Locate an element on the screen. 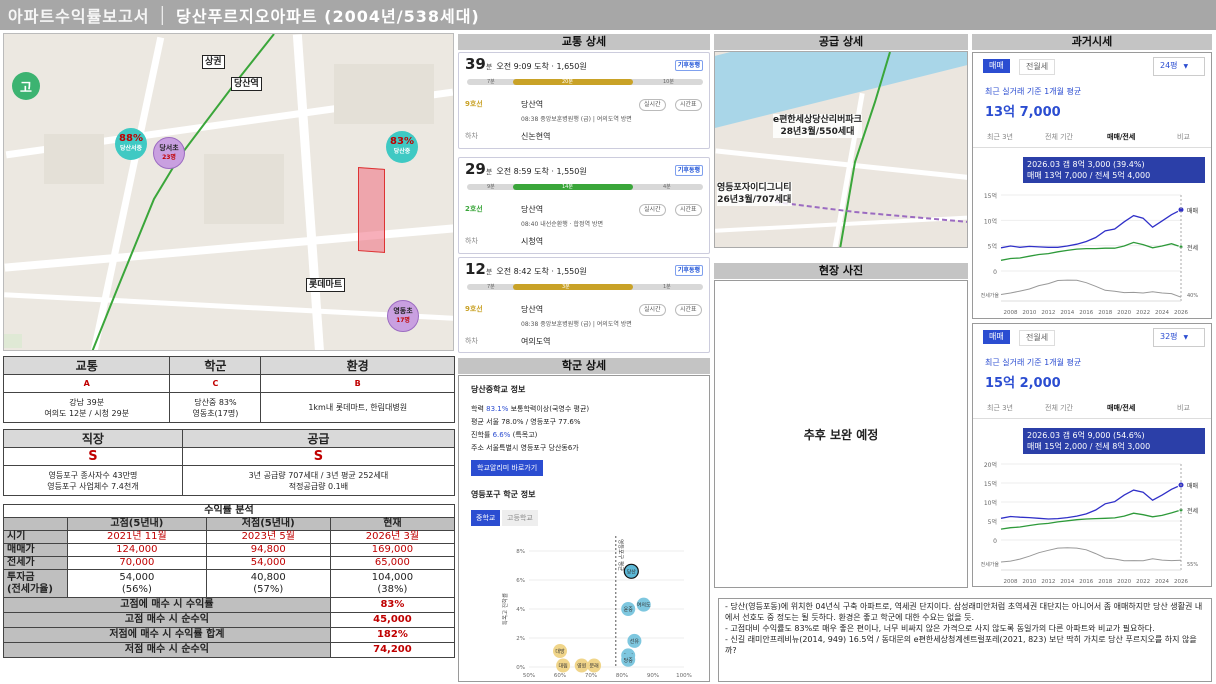 The height and width of the screenshot is (684, 1216). page-title: 당산푸르지오아파트 (2004년/538세대) is located at coordinates (328, 16).